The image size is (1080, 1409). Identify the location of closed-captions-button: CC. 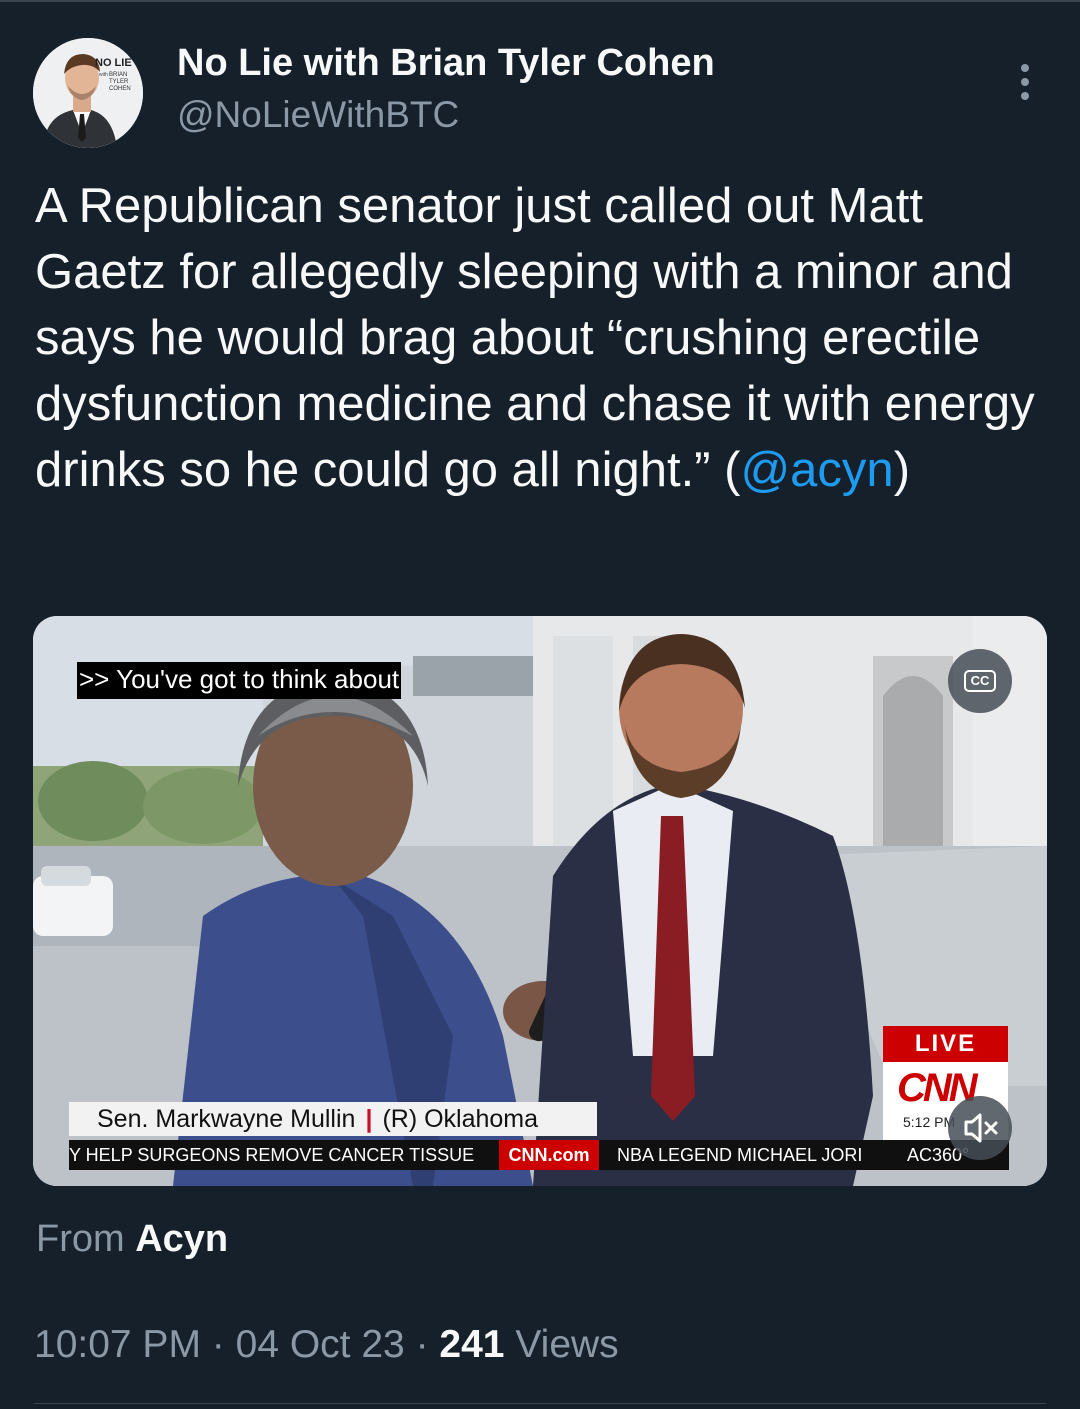
(980, 681).